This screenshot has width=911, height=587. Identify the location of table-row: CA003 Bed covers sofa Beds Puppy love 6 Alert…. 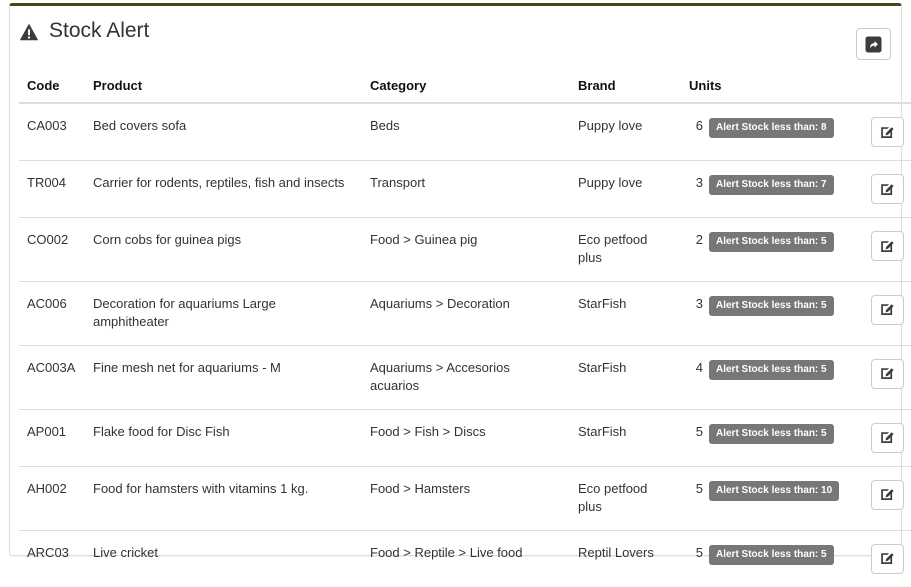
(465, 132).